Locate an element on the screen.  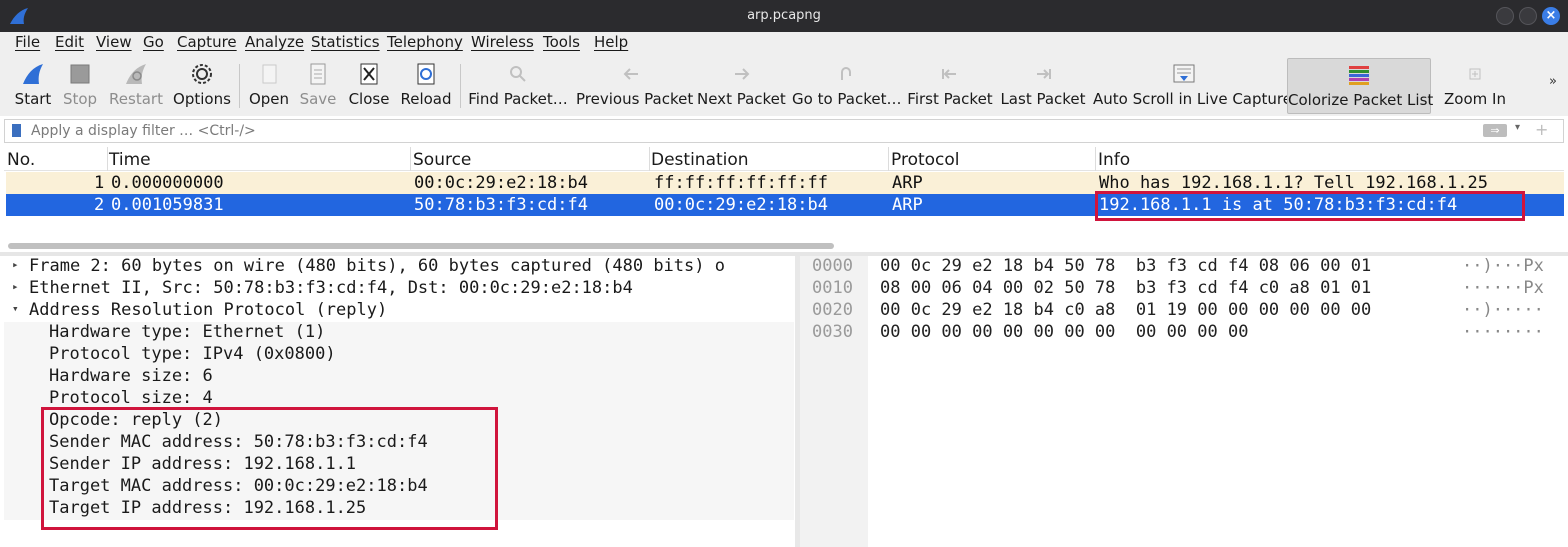
maximize-button is located at coordinates (1528, 16).